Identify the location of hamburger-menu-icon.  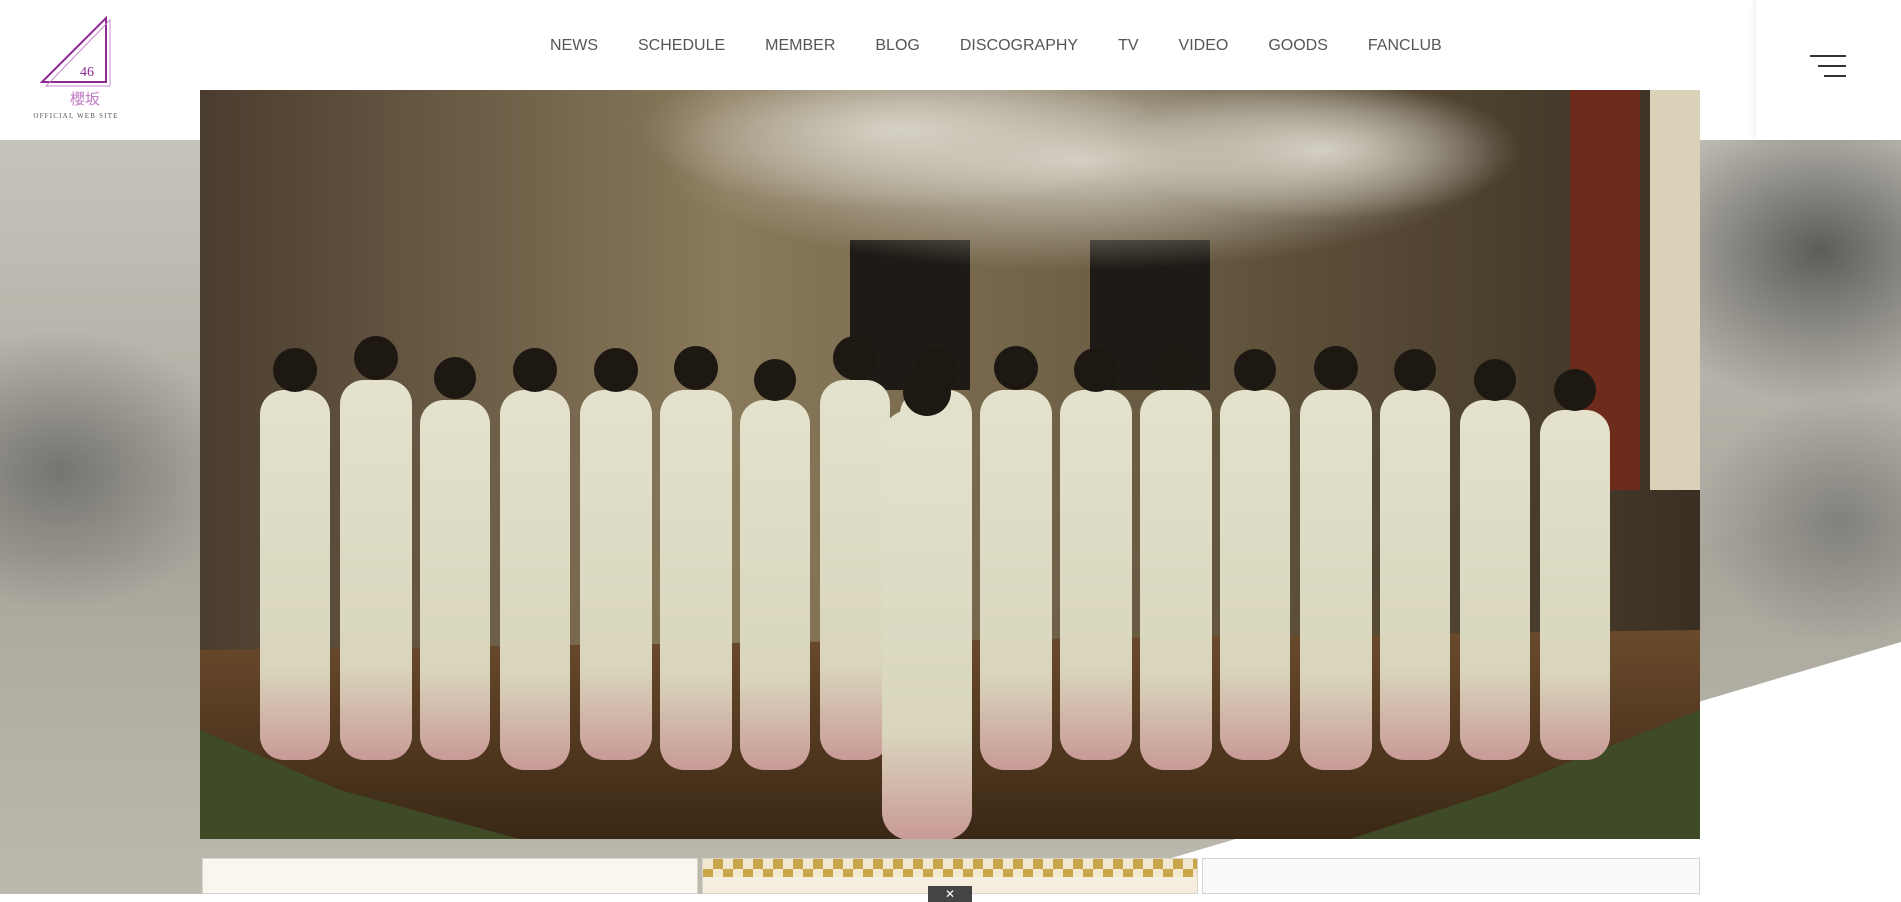
(1828, 66).